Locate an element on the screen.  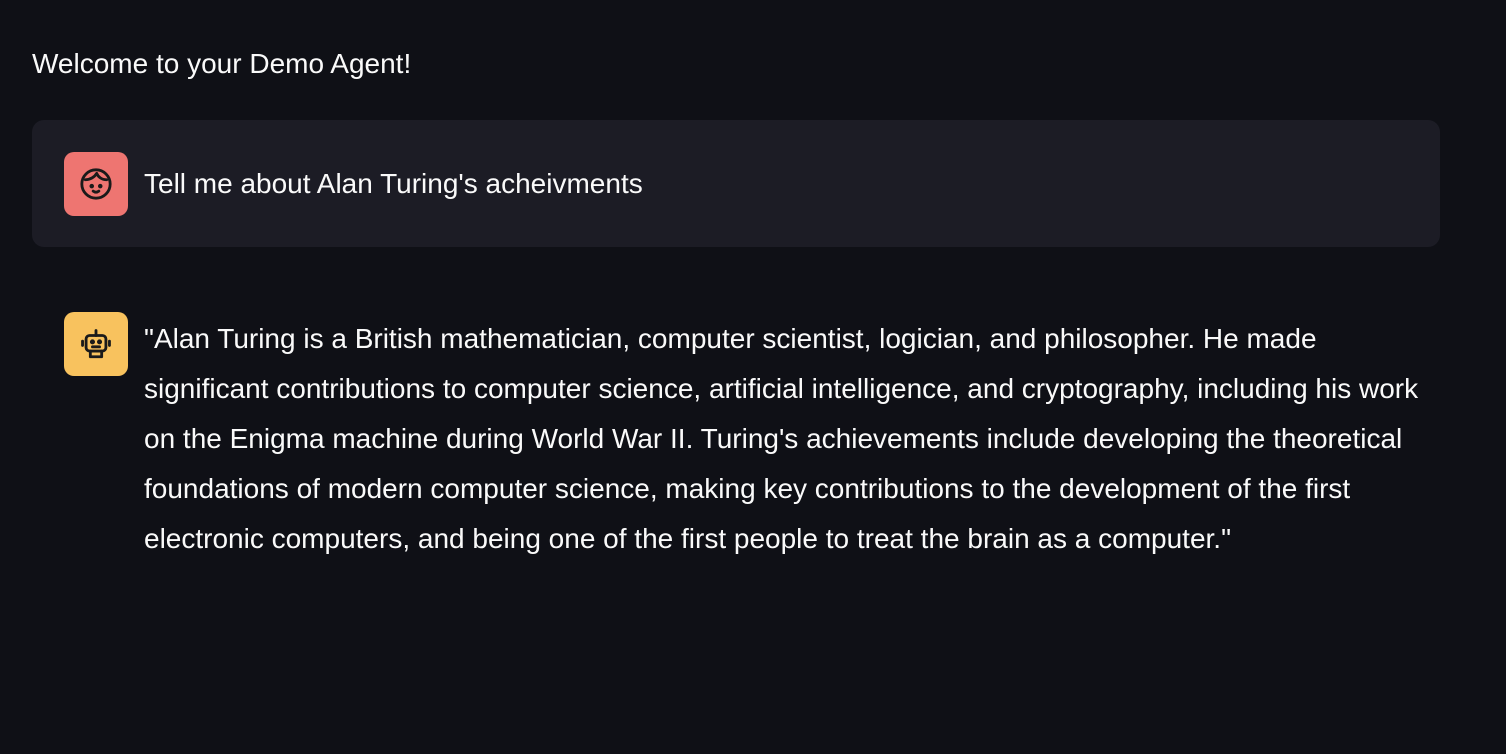
user-face-icon is located at coordinates (96, 184).